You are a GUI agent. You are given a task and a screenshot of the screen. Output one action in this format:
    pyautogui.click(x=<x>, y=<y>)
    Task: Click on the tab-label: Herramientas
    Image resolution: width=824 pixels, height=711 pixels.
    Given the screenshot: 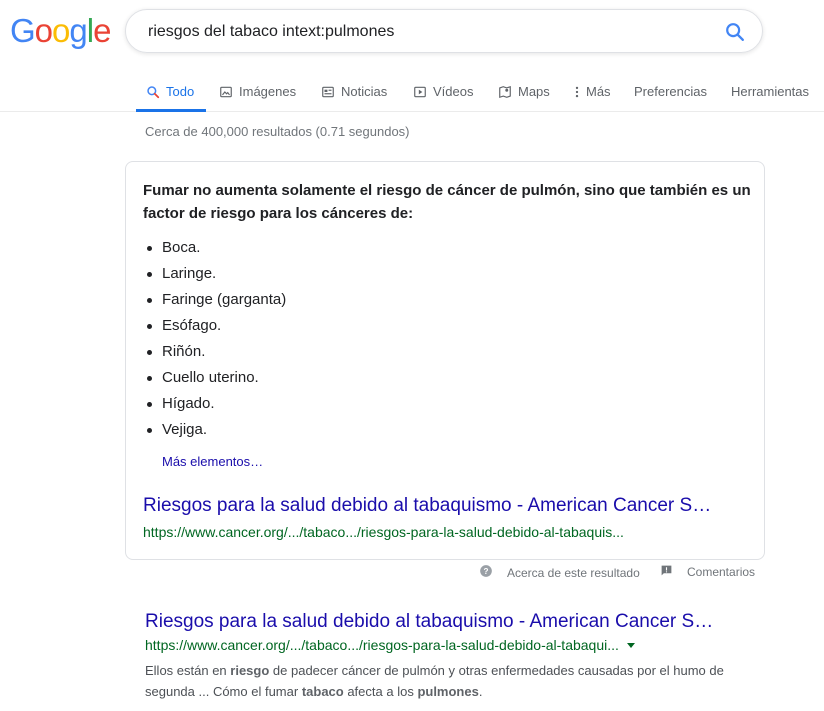 What is the action you would take?
    pyautogui.click(x=770, y=91)
    